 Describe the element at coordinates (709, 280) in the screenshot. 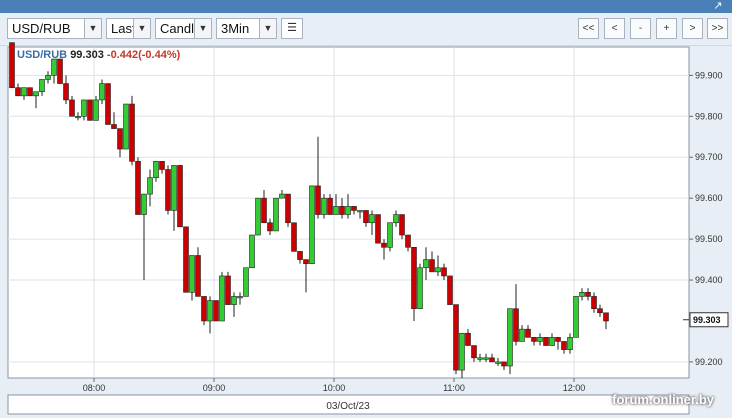

I see `y-tick-label: 99.400` at that location.